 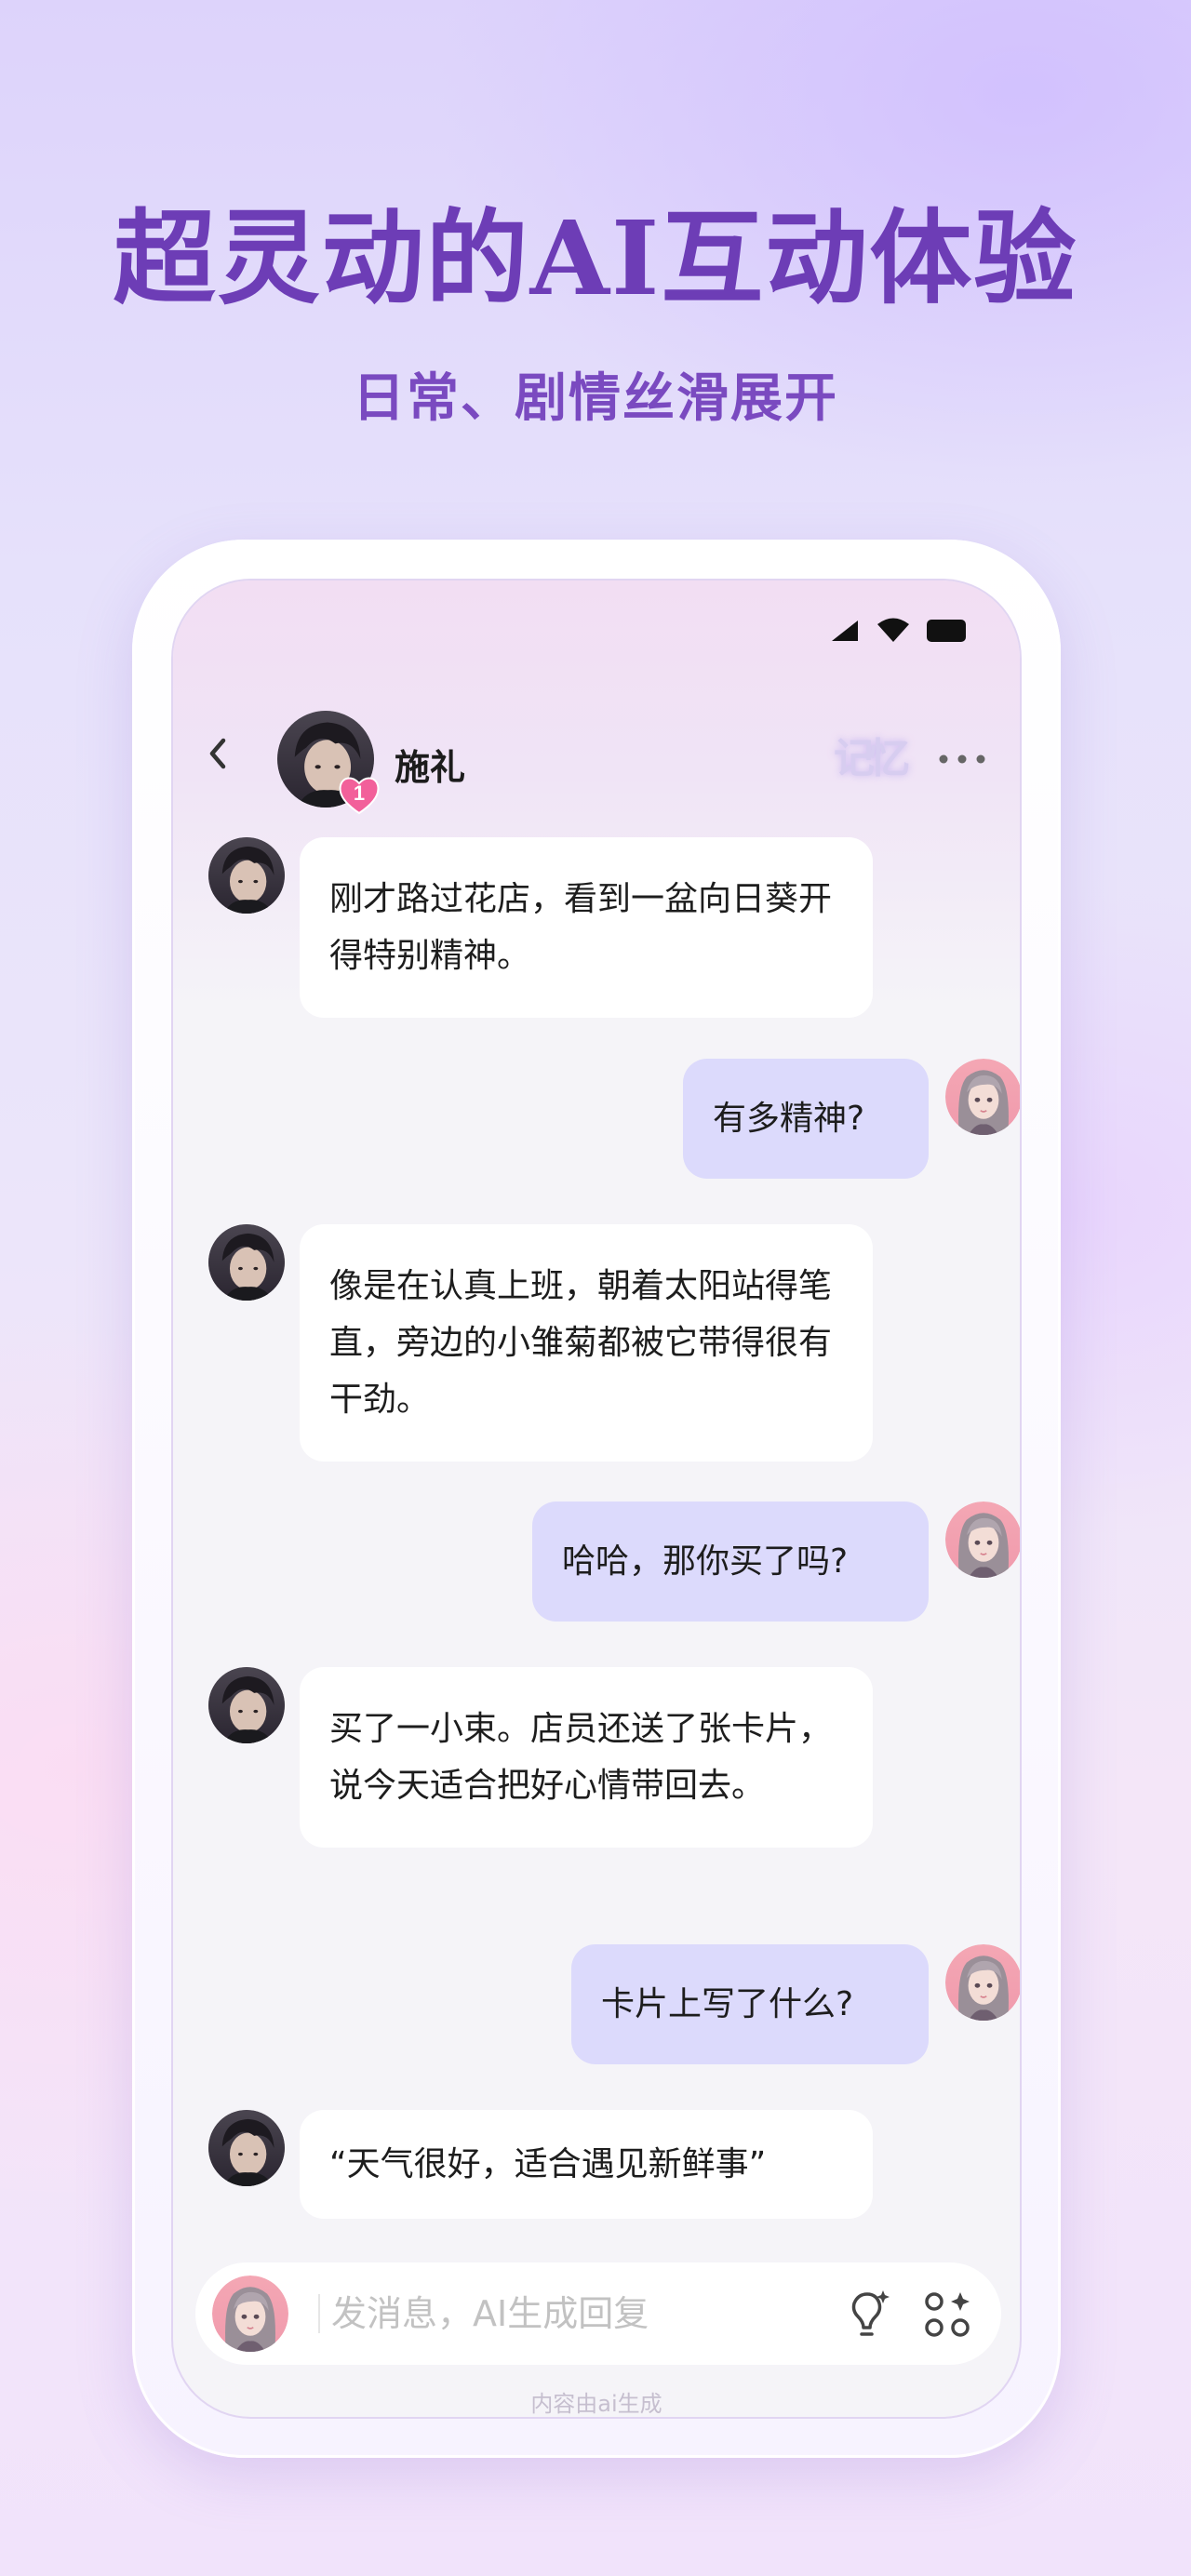 What do you see at coordinates (596, 2404) in the screenshot?
I see `ai-disclaimer: 内容由ai生成` at bounding box center [596, 2404].